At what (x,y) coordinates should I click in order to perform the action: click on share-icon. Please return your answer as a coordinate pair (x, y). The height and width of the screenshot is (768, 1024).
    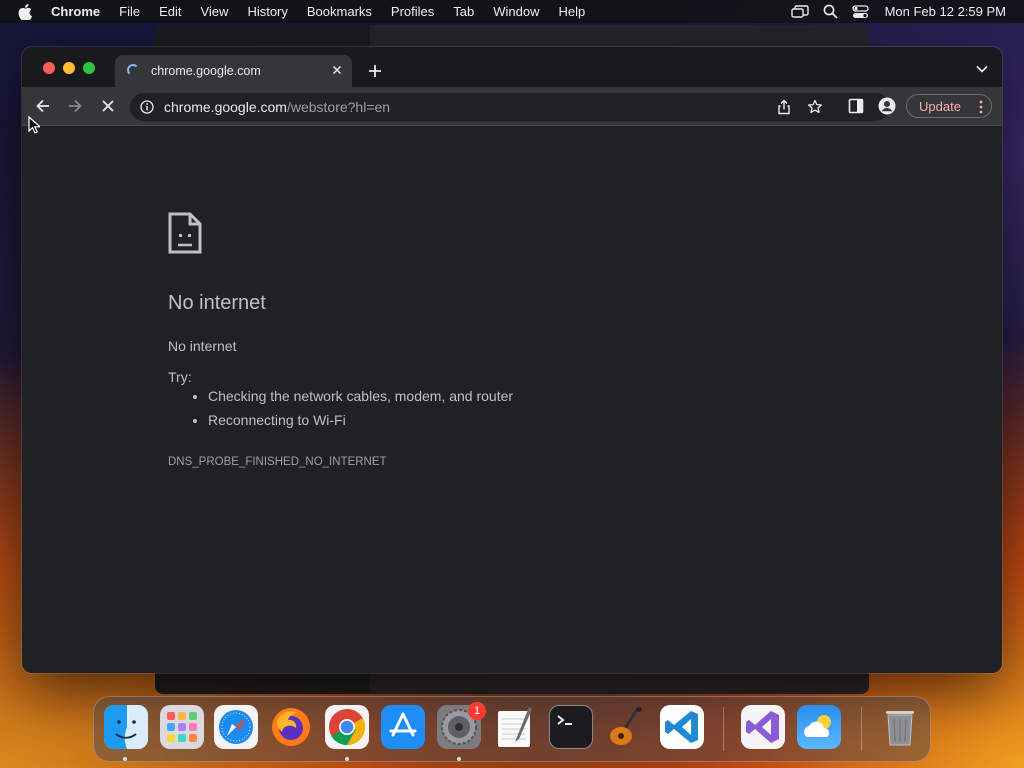
    Looking at the image, I should click on (784, 107).